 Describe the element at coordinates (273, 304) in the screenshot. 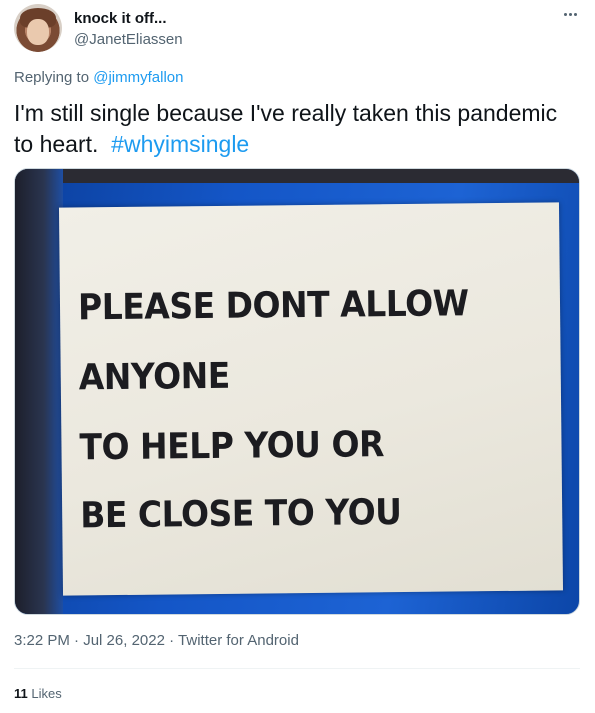

I see `sign-line: PLEASE DONT ALLOW` at that location.